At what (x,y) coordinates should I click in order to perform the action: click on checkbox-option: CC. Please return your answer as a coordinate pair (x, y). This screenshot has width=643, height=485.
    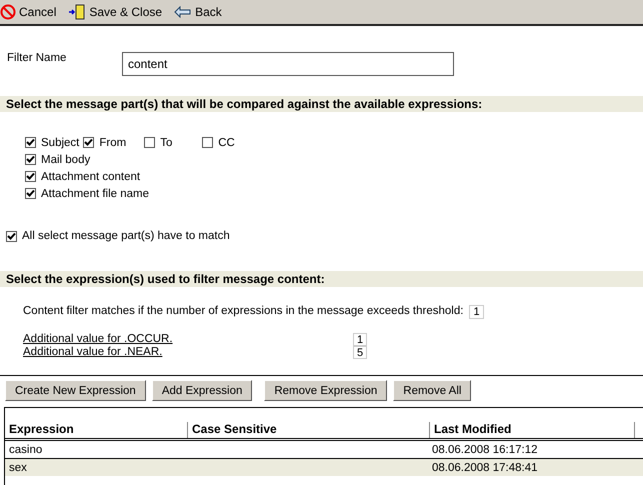
    Looking at the image, I should click on (222, 142).